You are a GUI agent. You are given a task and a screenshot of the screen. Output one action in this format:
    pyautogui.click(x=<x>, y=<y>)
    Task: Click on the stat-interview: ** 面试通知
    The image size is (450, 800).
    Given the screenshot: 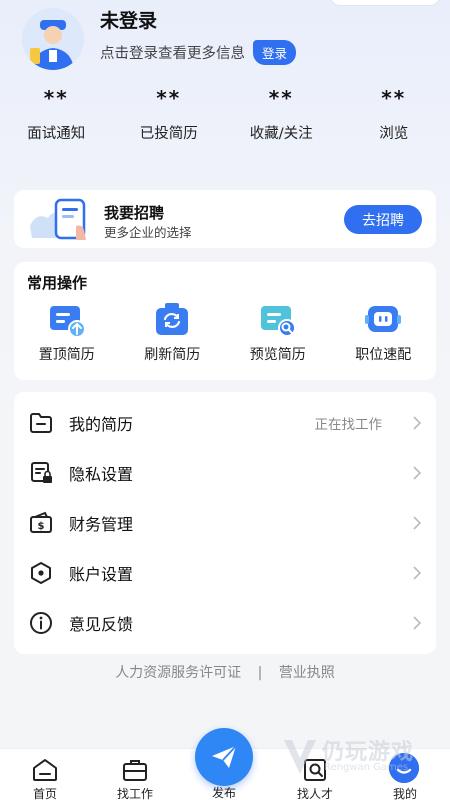 What is the action you would take?
    pyautogui.click(x=56, y=114)
    